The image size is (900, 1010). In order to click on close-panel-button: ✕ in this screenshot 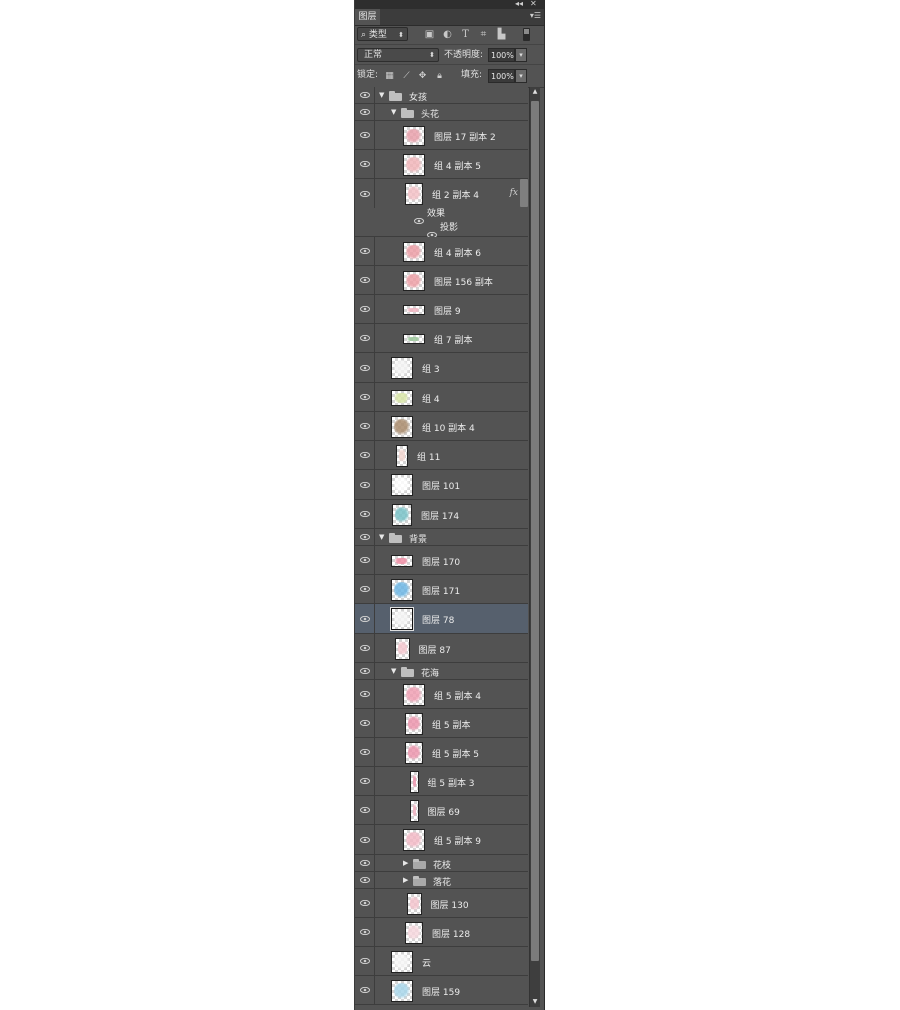, I will do `click(533, 4)`.